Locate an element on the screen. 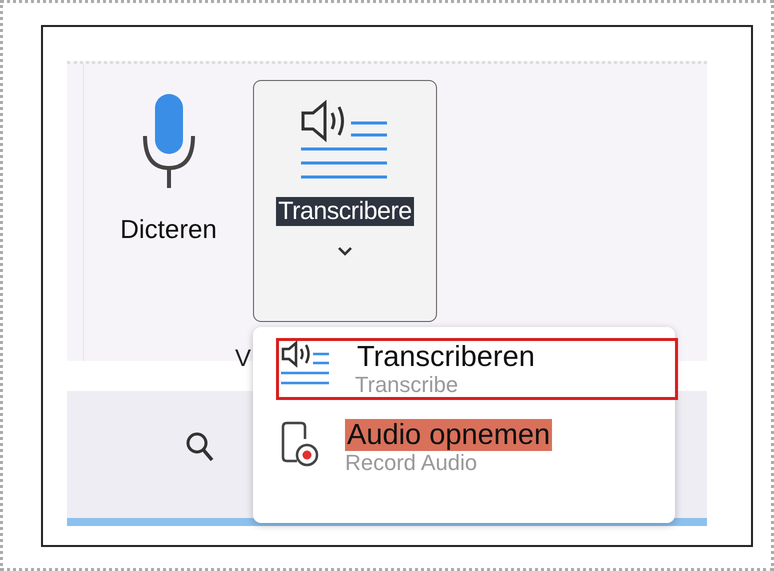 Image resolution: width=774 pixels, height=571 pixels. group-label: V is located at coordinates (243, 359).